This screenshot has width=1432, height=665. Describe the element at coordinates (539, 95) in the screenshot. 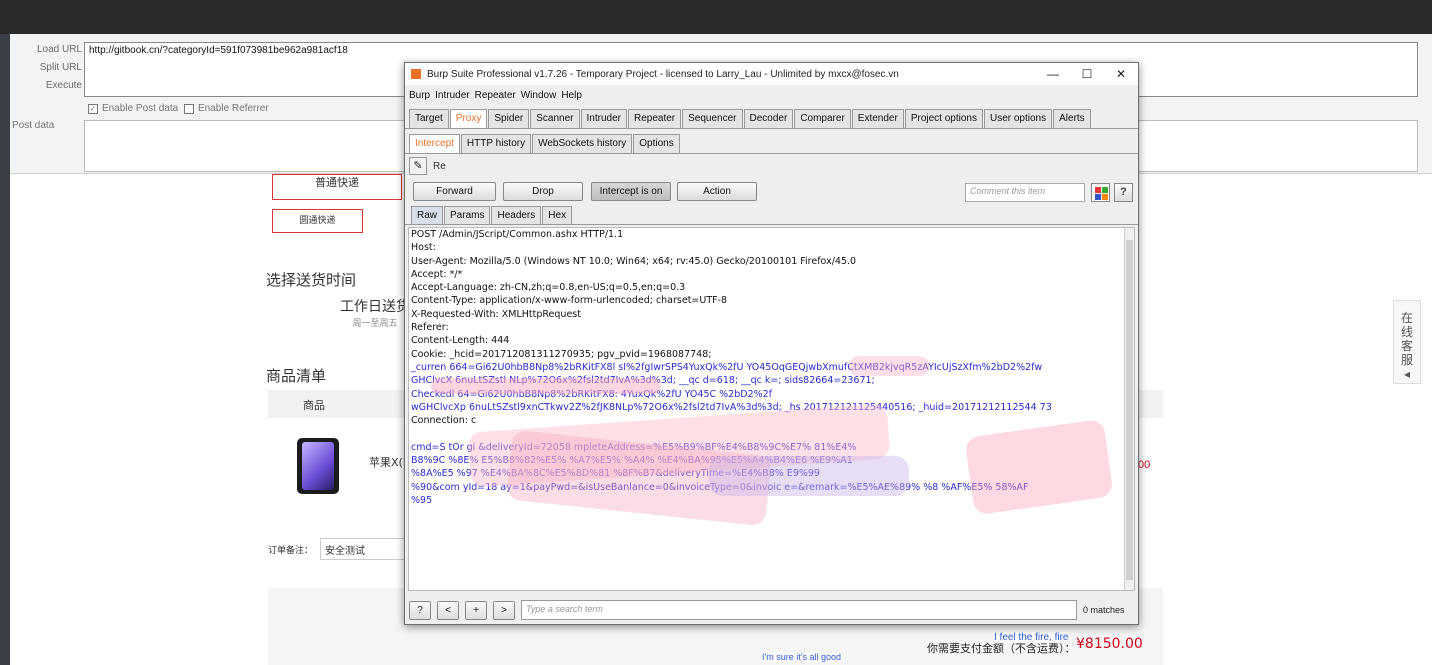

I see `menu-window: Window` at that location.